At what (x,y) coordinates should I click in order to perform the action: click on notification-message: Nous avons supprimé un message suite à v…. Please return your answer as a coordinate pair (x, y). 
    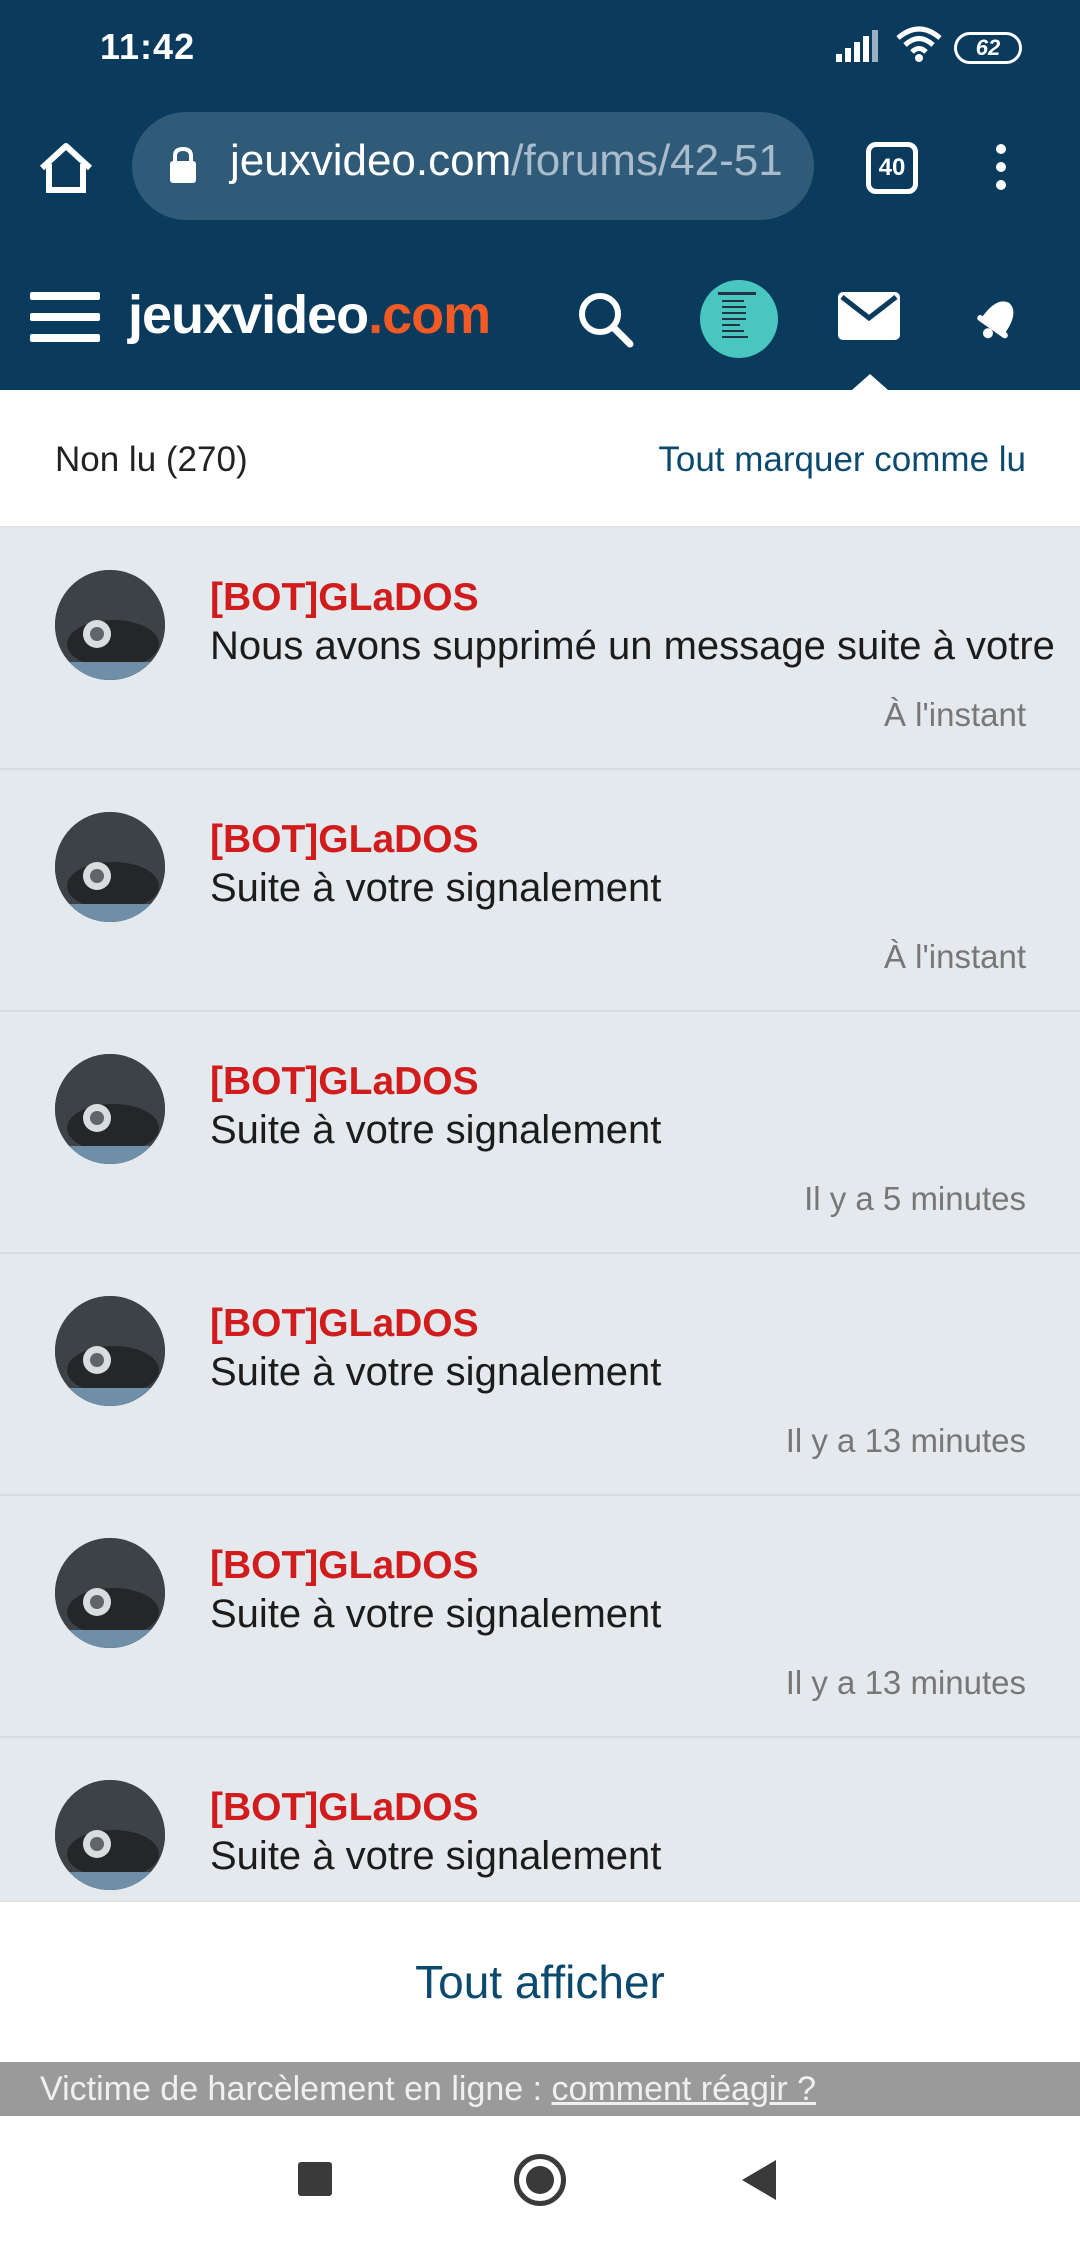
    Looking at the image, I should click on (632, 646).